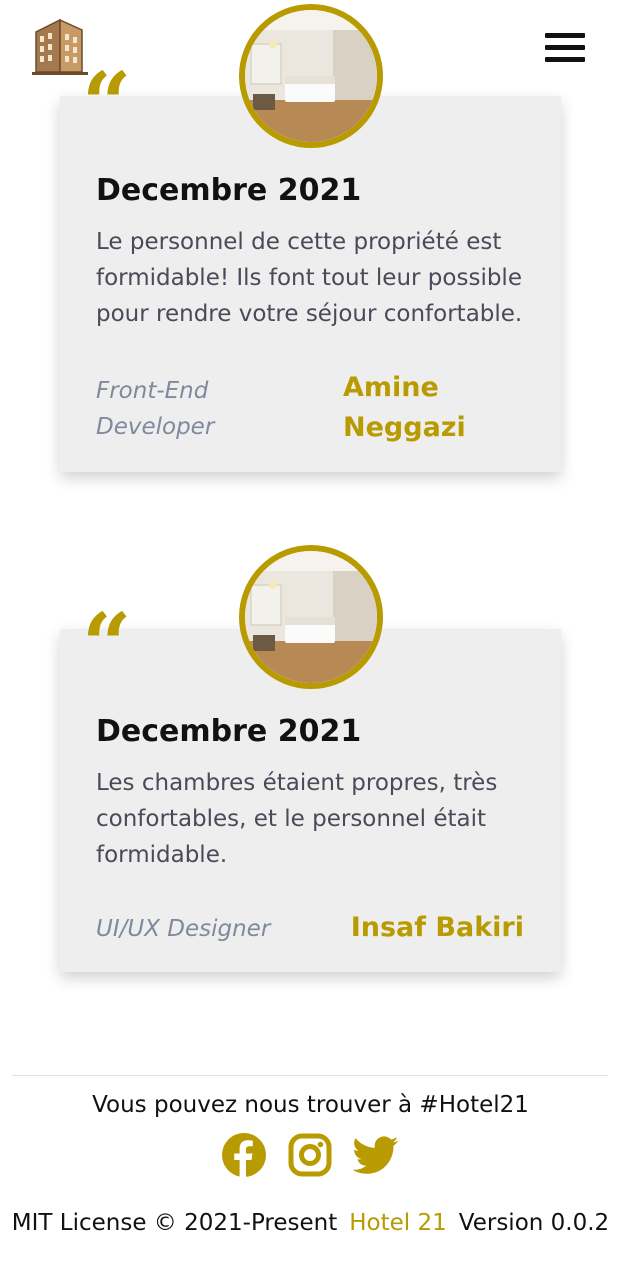 This screenshot has width=621, height=1275. Describe the element at coordinates (60, 47) in the screenshot. I see `building-logo-icon` at that location.